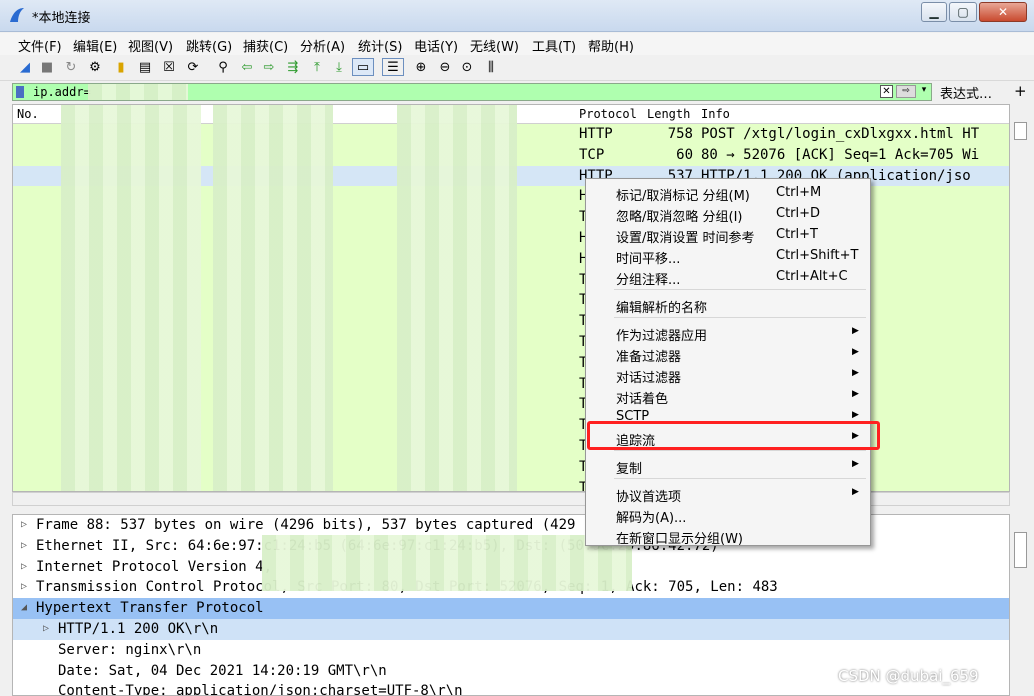 The width and height of the screenshot is (1034, 696). What do you see at coordinates (649, 357) in the screenshot?
I see `menu-item-label: 准备过滤器` at bounding box center [649, 357].